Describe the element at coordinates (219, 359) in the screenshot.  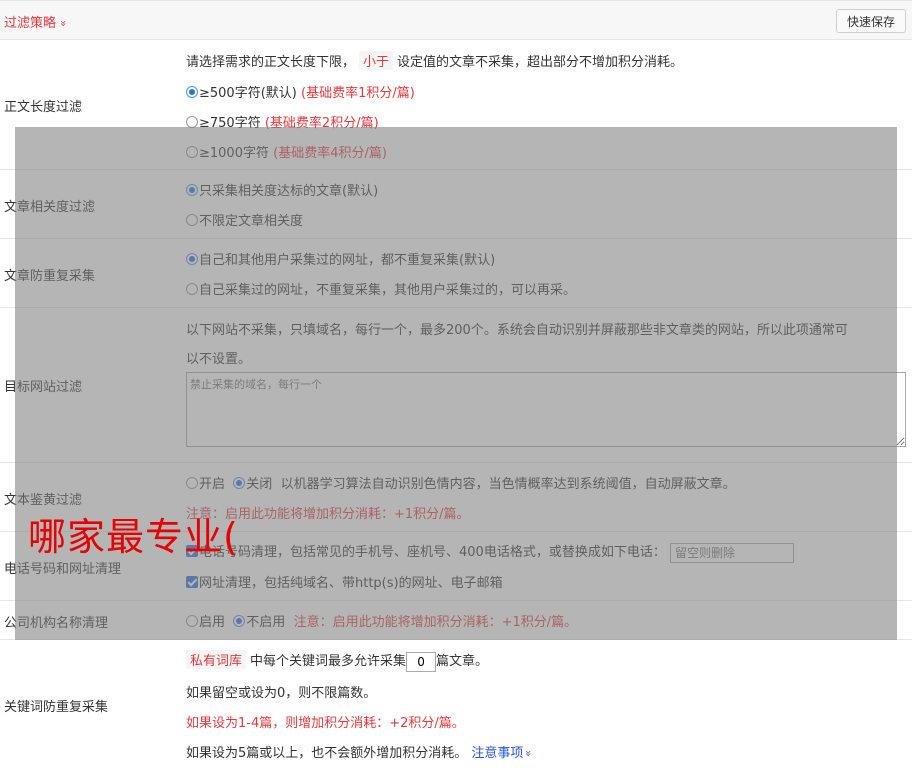
I see `site-desc-line2: 以不设置。` at that location.